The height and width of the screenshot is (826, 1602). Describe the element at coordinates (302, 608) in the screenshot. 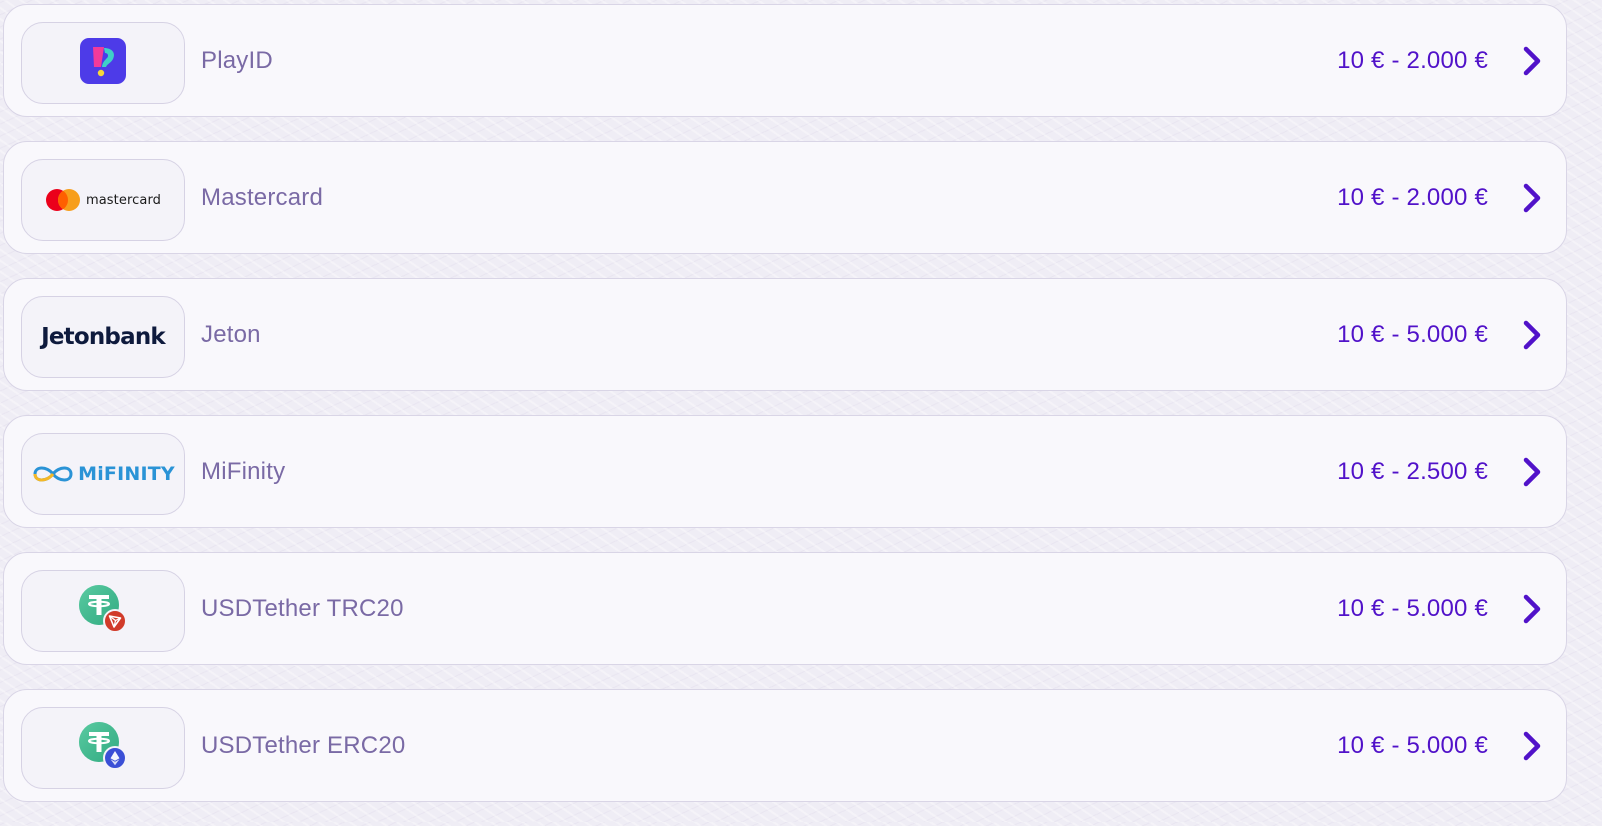

I see `method-name: USDTether TRC20` at that location.